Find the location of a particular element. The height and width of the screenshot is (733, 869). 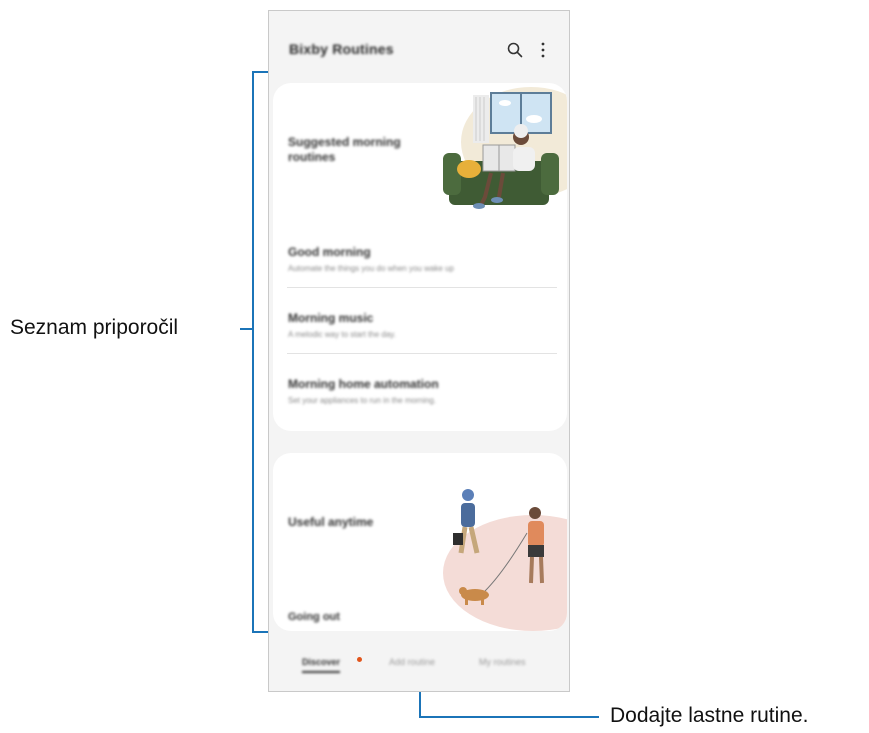

suggested-section-title: Suggested morning routines is located at coordinates (344, 149).